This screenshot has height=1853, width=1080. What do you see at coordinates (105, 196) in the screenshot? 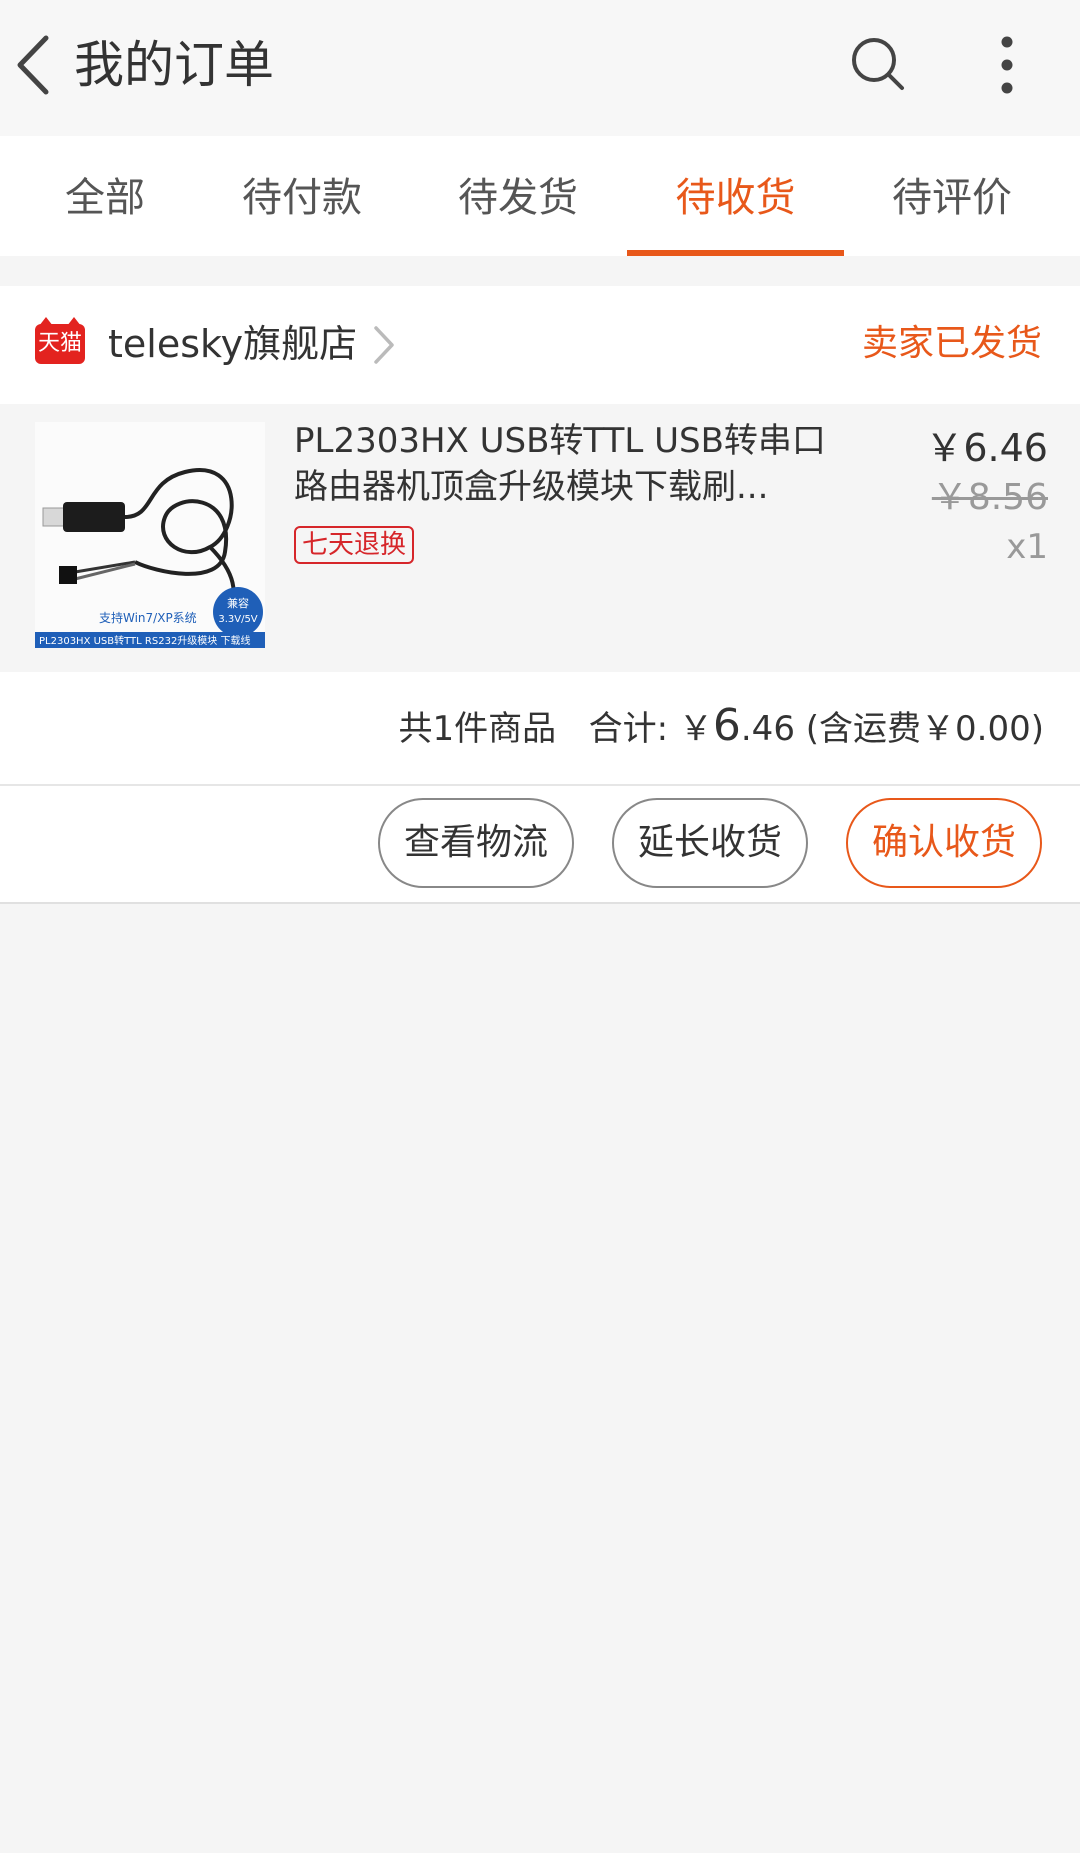
I see `tab-all: 全部` at bounding box center [105, 196].